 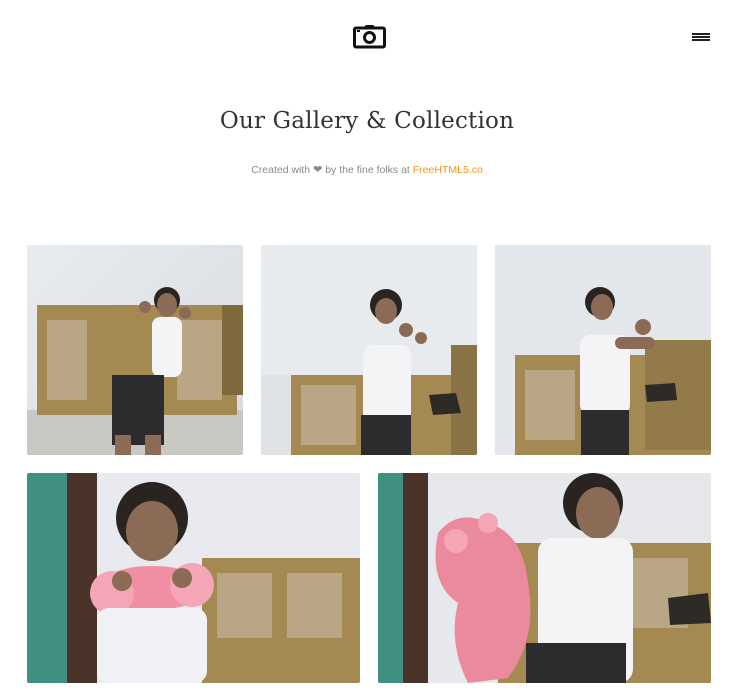 I want to click on hamburger-menu-icon, so click(x=702, y=38).